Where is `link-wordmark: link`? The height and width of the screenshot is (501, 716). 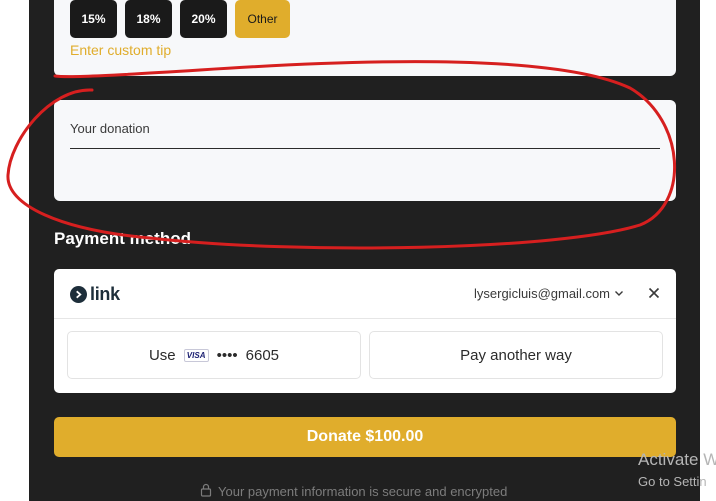 link-wordmark: link is located at coordinates (105, 294).